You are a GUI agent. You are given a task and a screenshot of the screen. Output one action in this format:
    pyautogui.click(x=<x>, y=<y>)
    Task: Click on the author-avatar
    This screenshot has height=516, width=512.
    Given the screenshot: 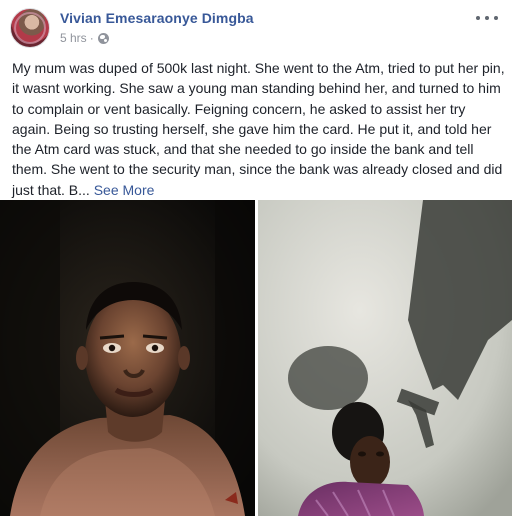 What is the action you would take?
    pyautogui.click(x=30, y=28)
    